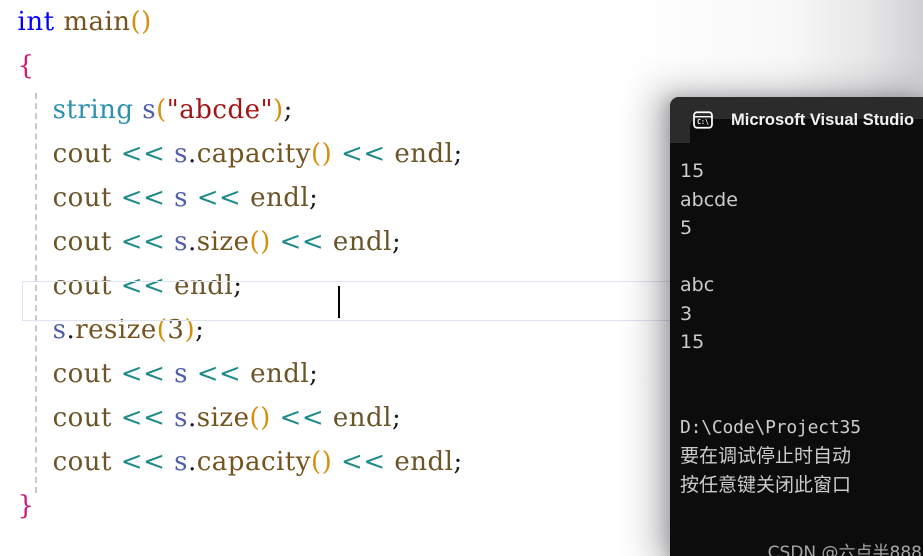  I want to click on console-output-line: D:\Code\Project35, so click(770, 427).